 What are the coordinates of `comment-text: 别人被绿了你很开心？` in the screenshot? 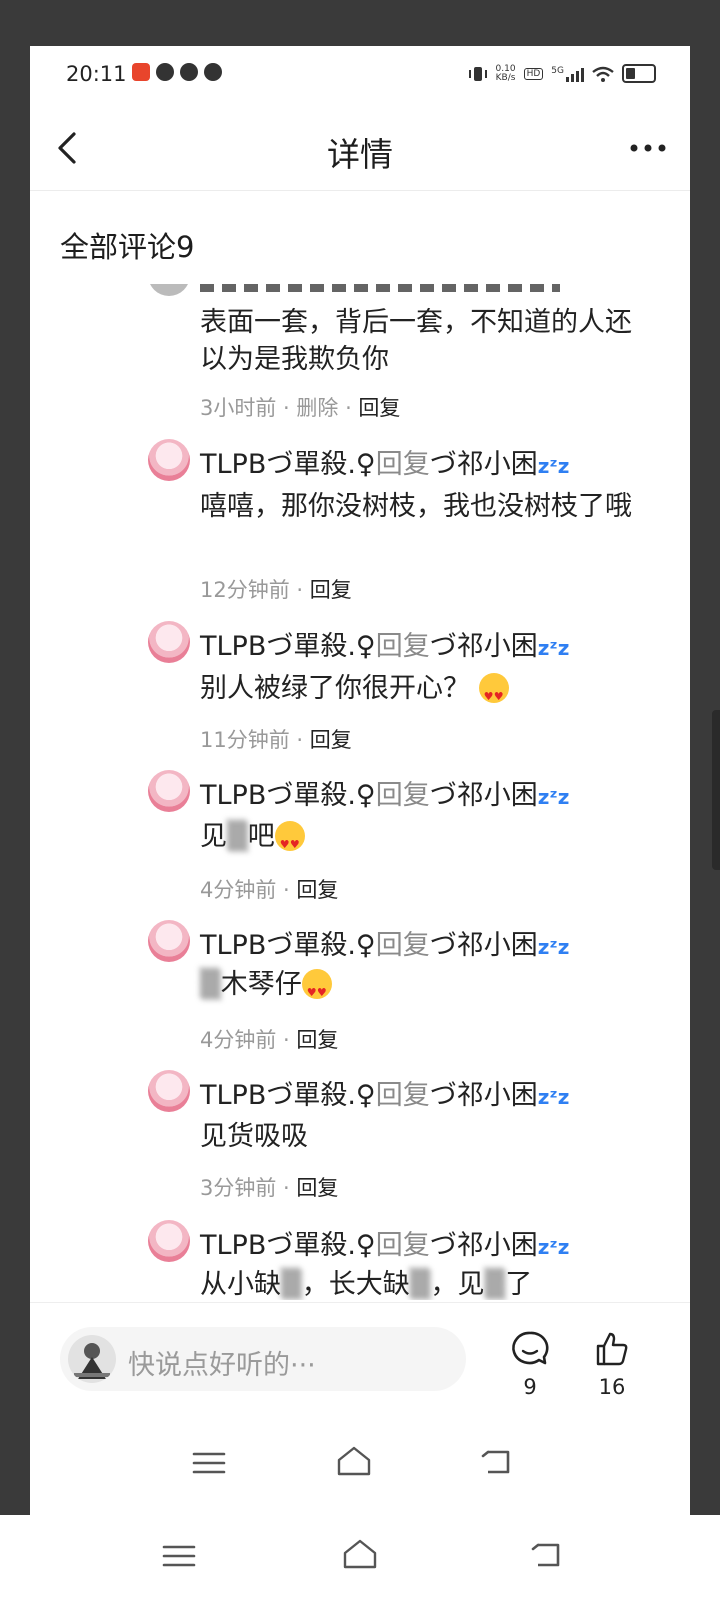 It's located at (420, 692).